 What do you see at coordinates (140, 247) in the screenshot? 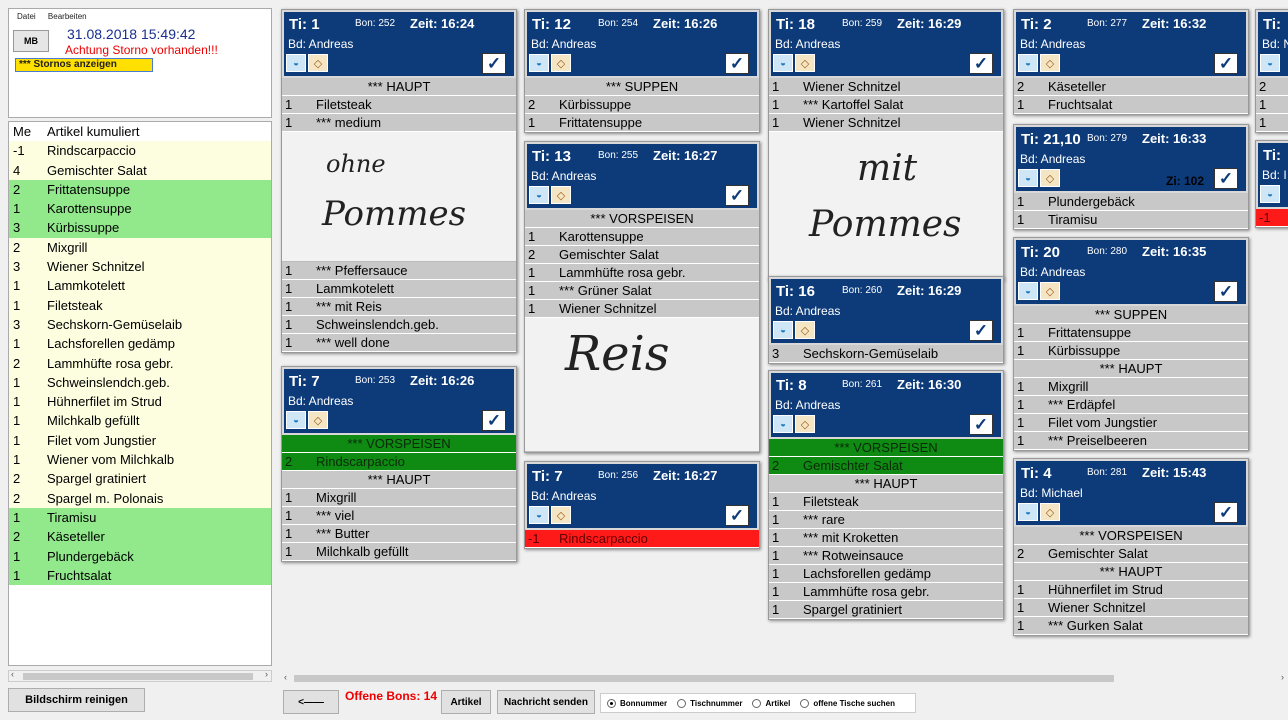
I see `list-item: 2 Mixgrill` at bounding box center [140, 247].